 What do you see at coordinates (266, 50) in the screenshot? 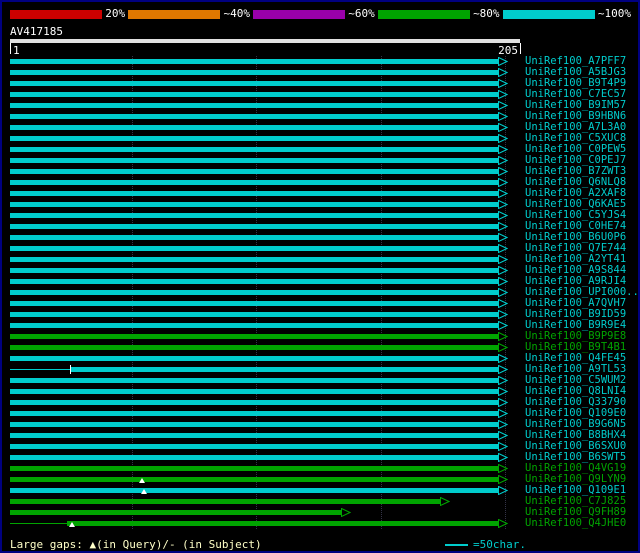
I see `ruler: 1 205` at bounding box center [266, 50].